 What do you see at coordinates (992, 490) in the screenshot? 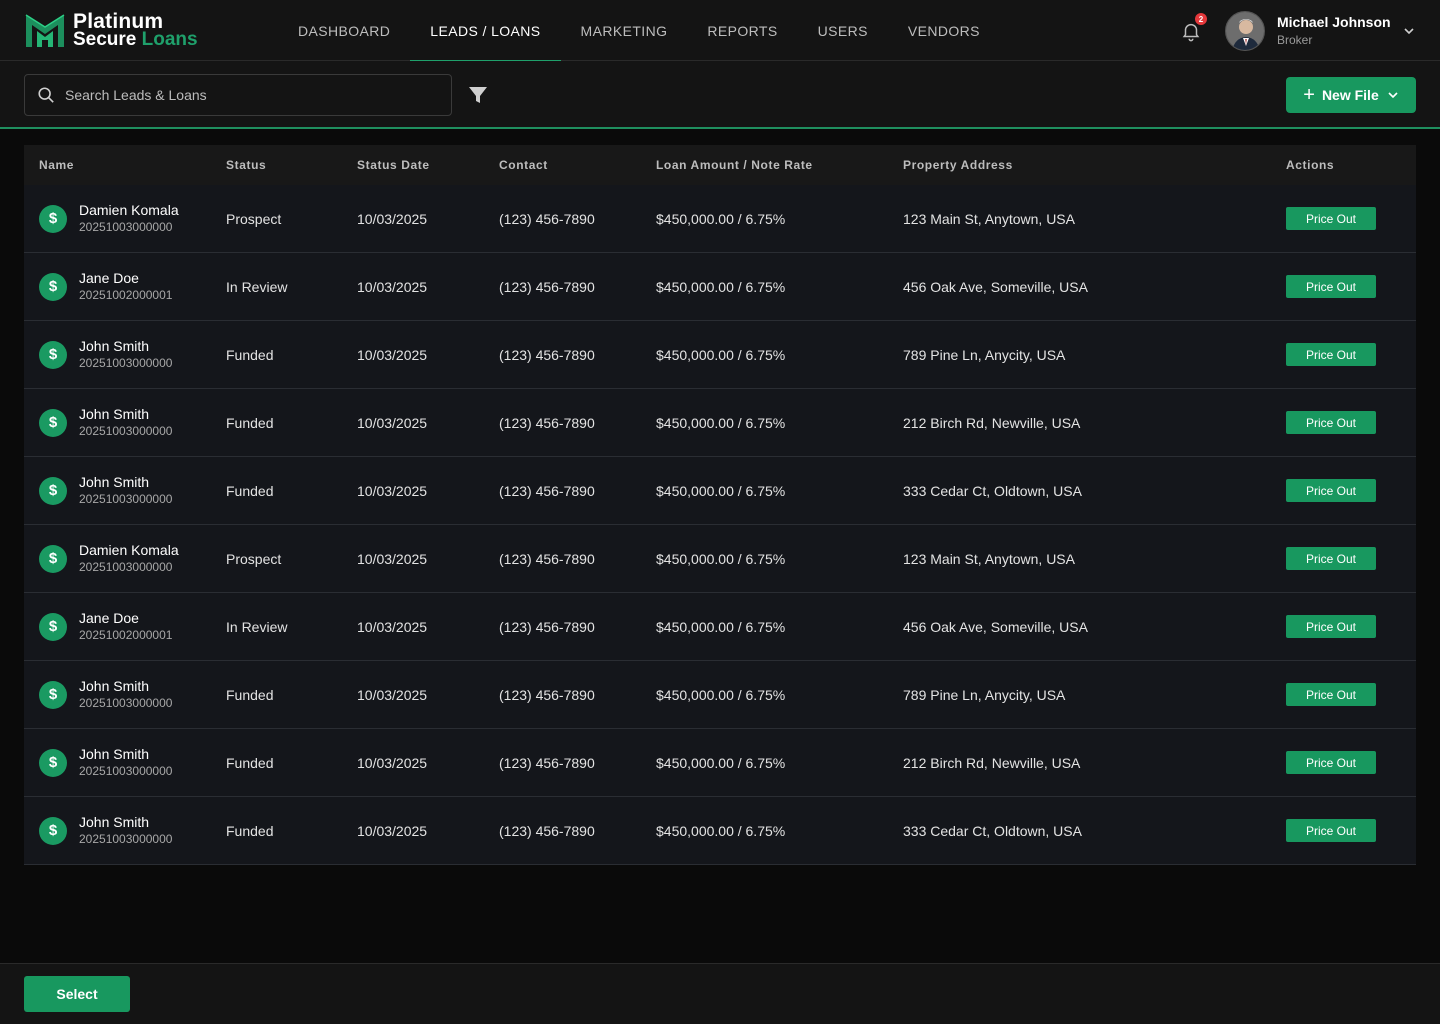
I see `property-address-cell: 333 Cedar Ct, Oldtown, USA` at bounding box center [992, 490].